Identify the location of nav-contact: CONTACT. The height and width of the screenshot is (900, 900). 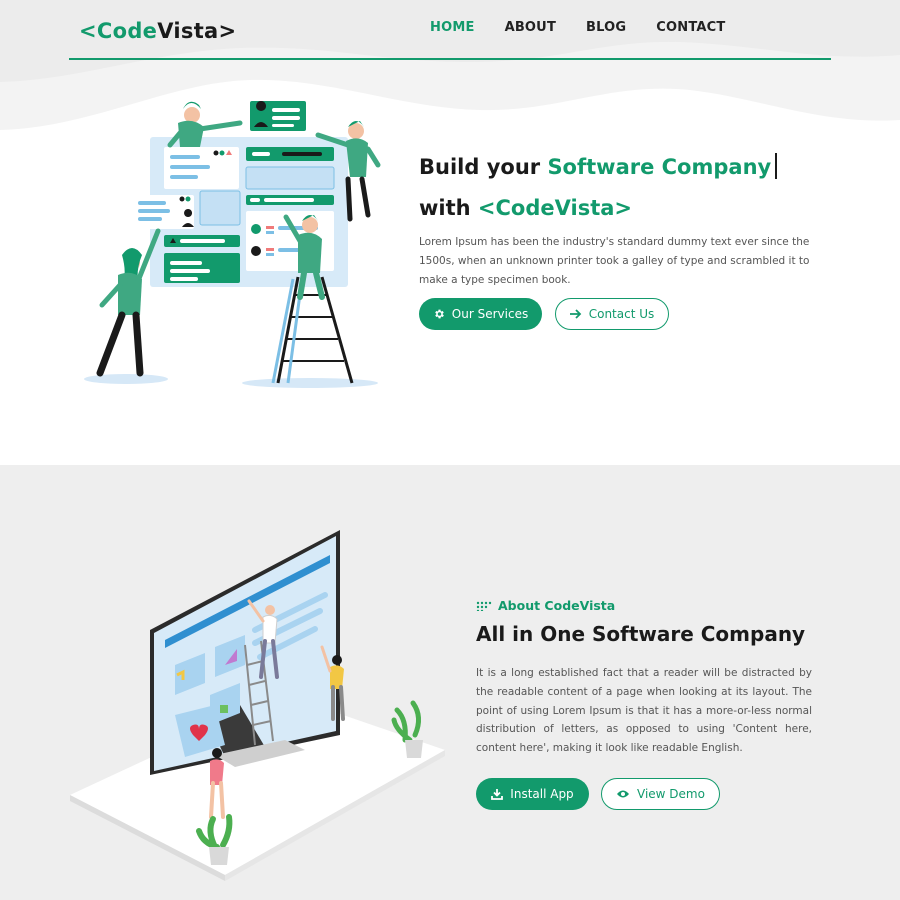
(690, 27).